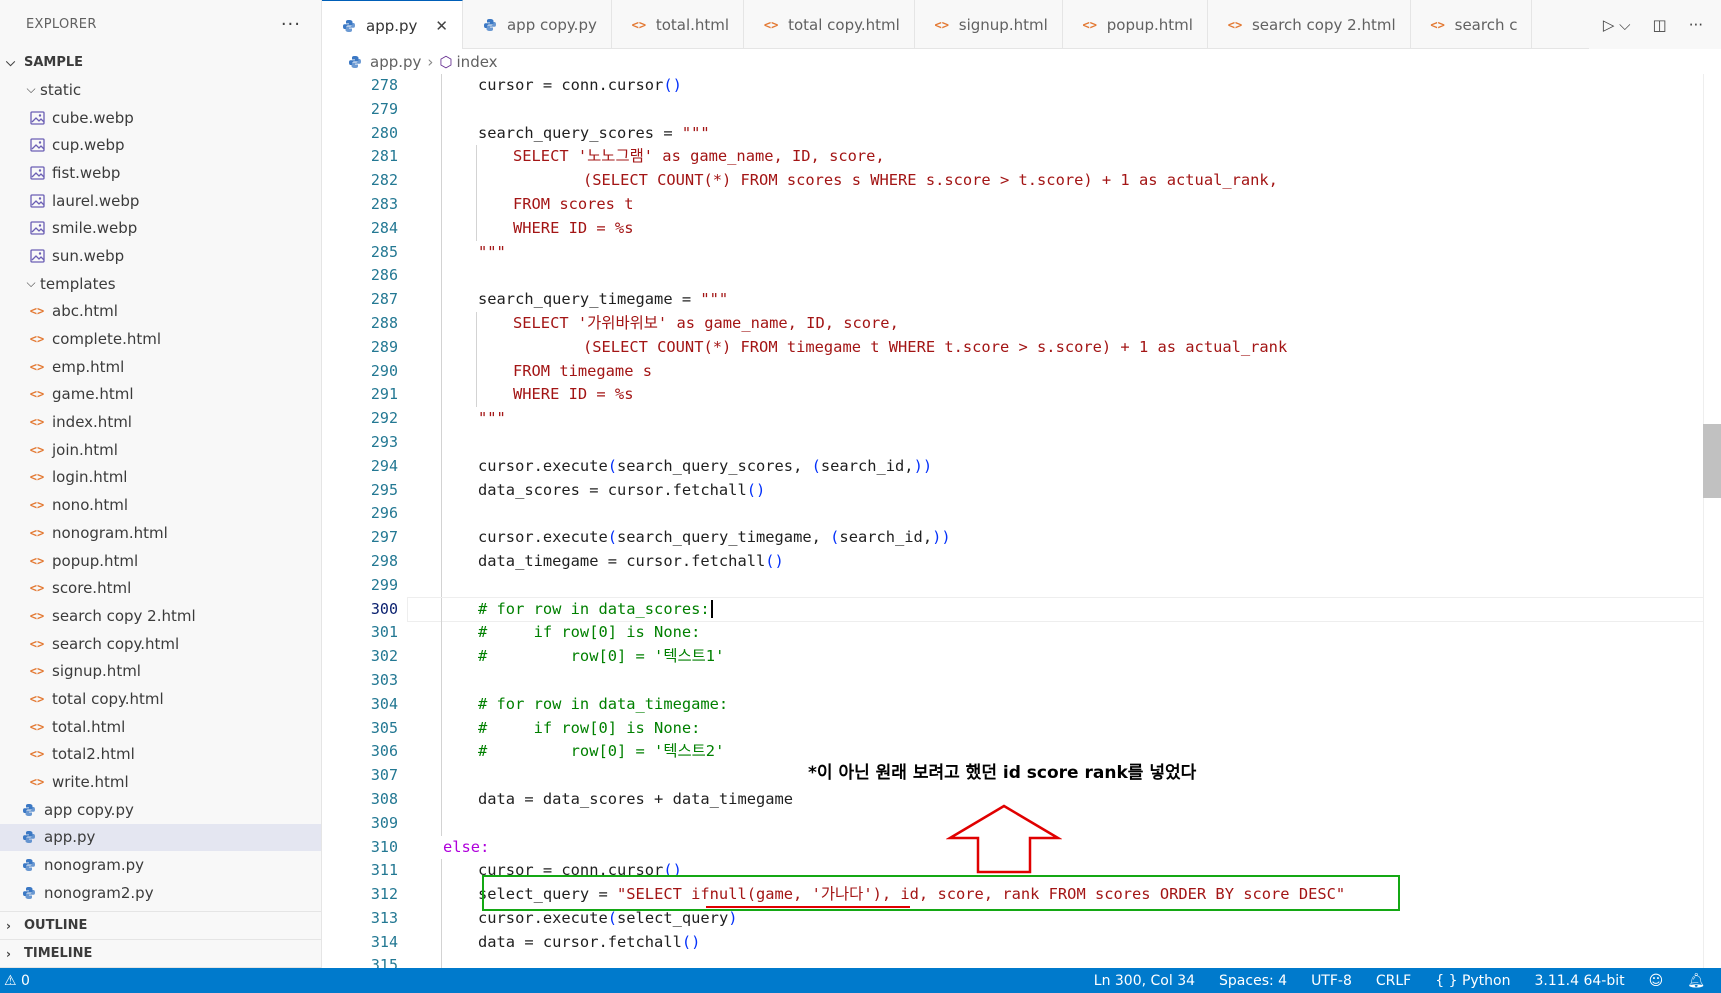 Image resolution: width=1721 pixels, height=993 pixels. What do you see at coordinates (384, 513) in the screenshot?
I see `line-number: 296` at bounding box center [384, 513].